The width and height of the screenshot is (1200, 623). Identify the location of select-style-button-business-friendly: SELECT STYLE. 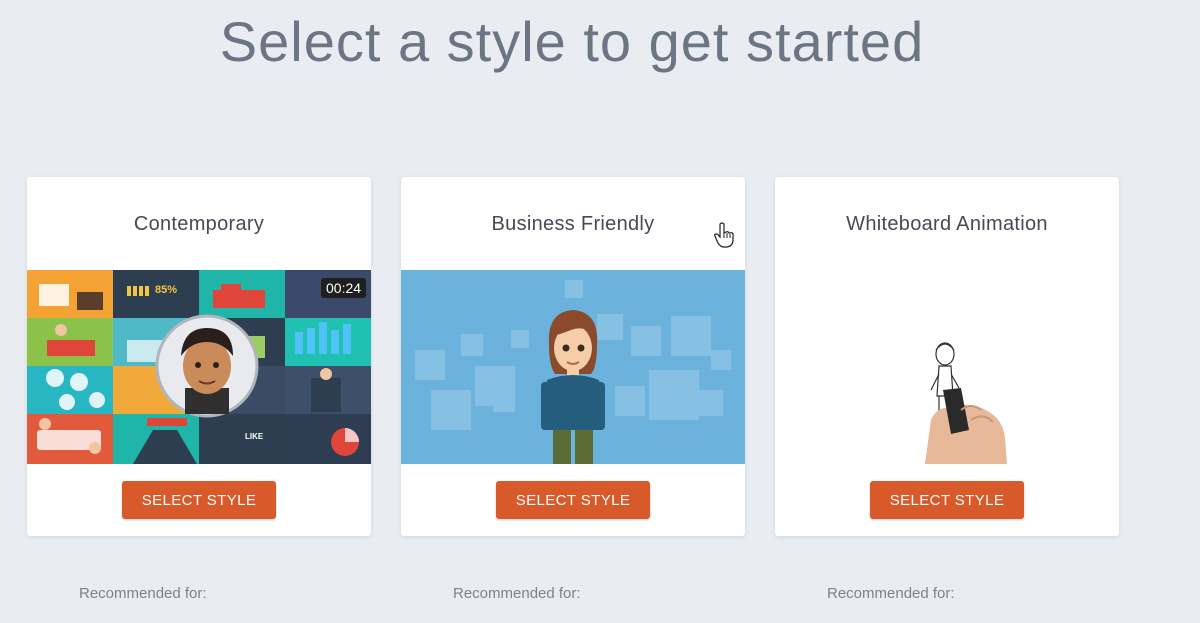
(573, 500).